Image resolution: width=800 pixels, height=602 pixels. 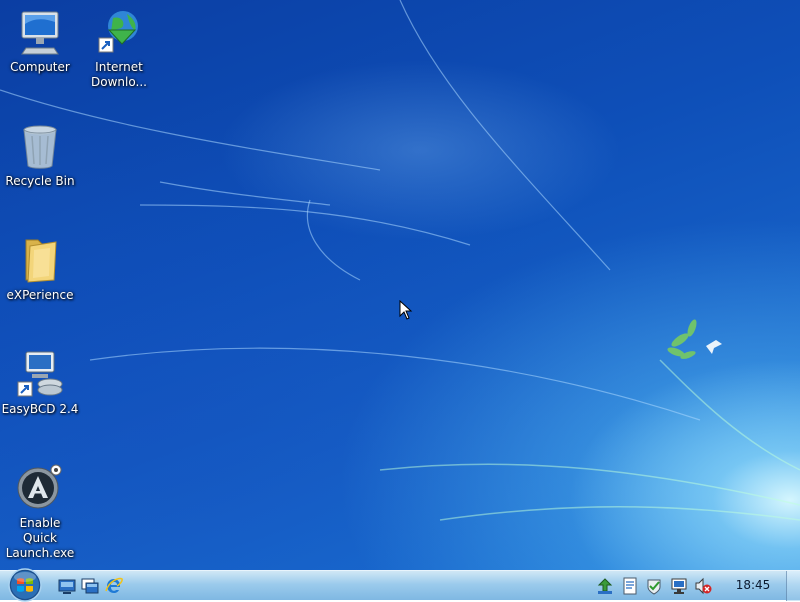 I want to click on desktop-icon-recycle-bin: Recycle Bin, so click(x=40, y=155).